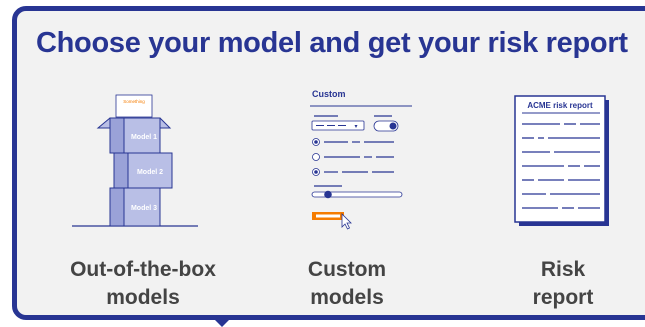 This screenshot has width=645, height=327. I want to click on caption-line: Out-of-the-box, so click(143, 269).